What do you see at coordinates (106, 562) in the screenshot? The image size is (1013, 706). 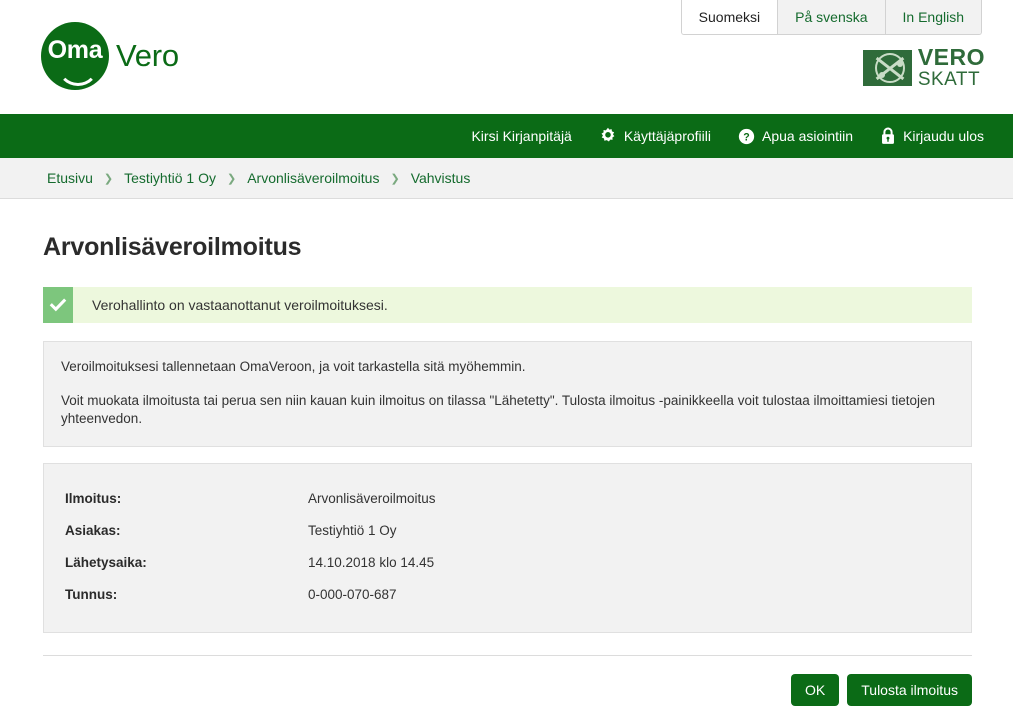 I see `detail-label: Lähetysaika:` at bounding box center [106, 562].